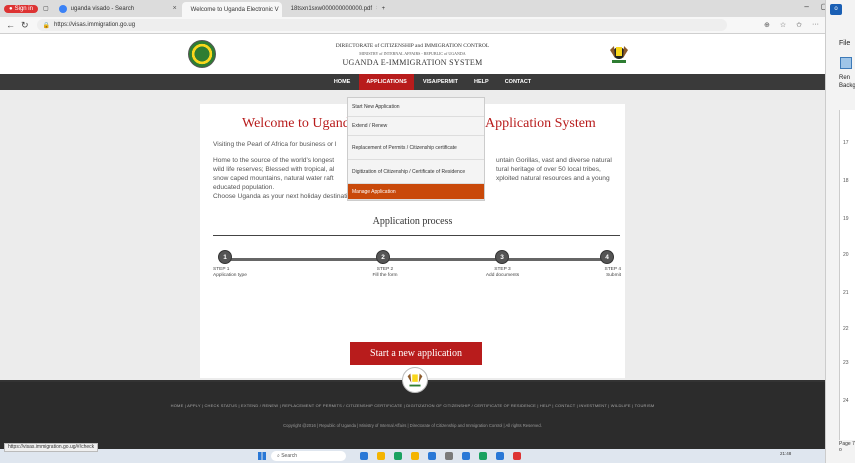  Describe the element at coordinates (62, 8) in the screenshot. I see `search-icon` at that location.